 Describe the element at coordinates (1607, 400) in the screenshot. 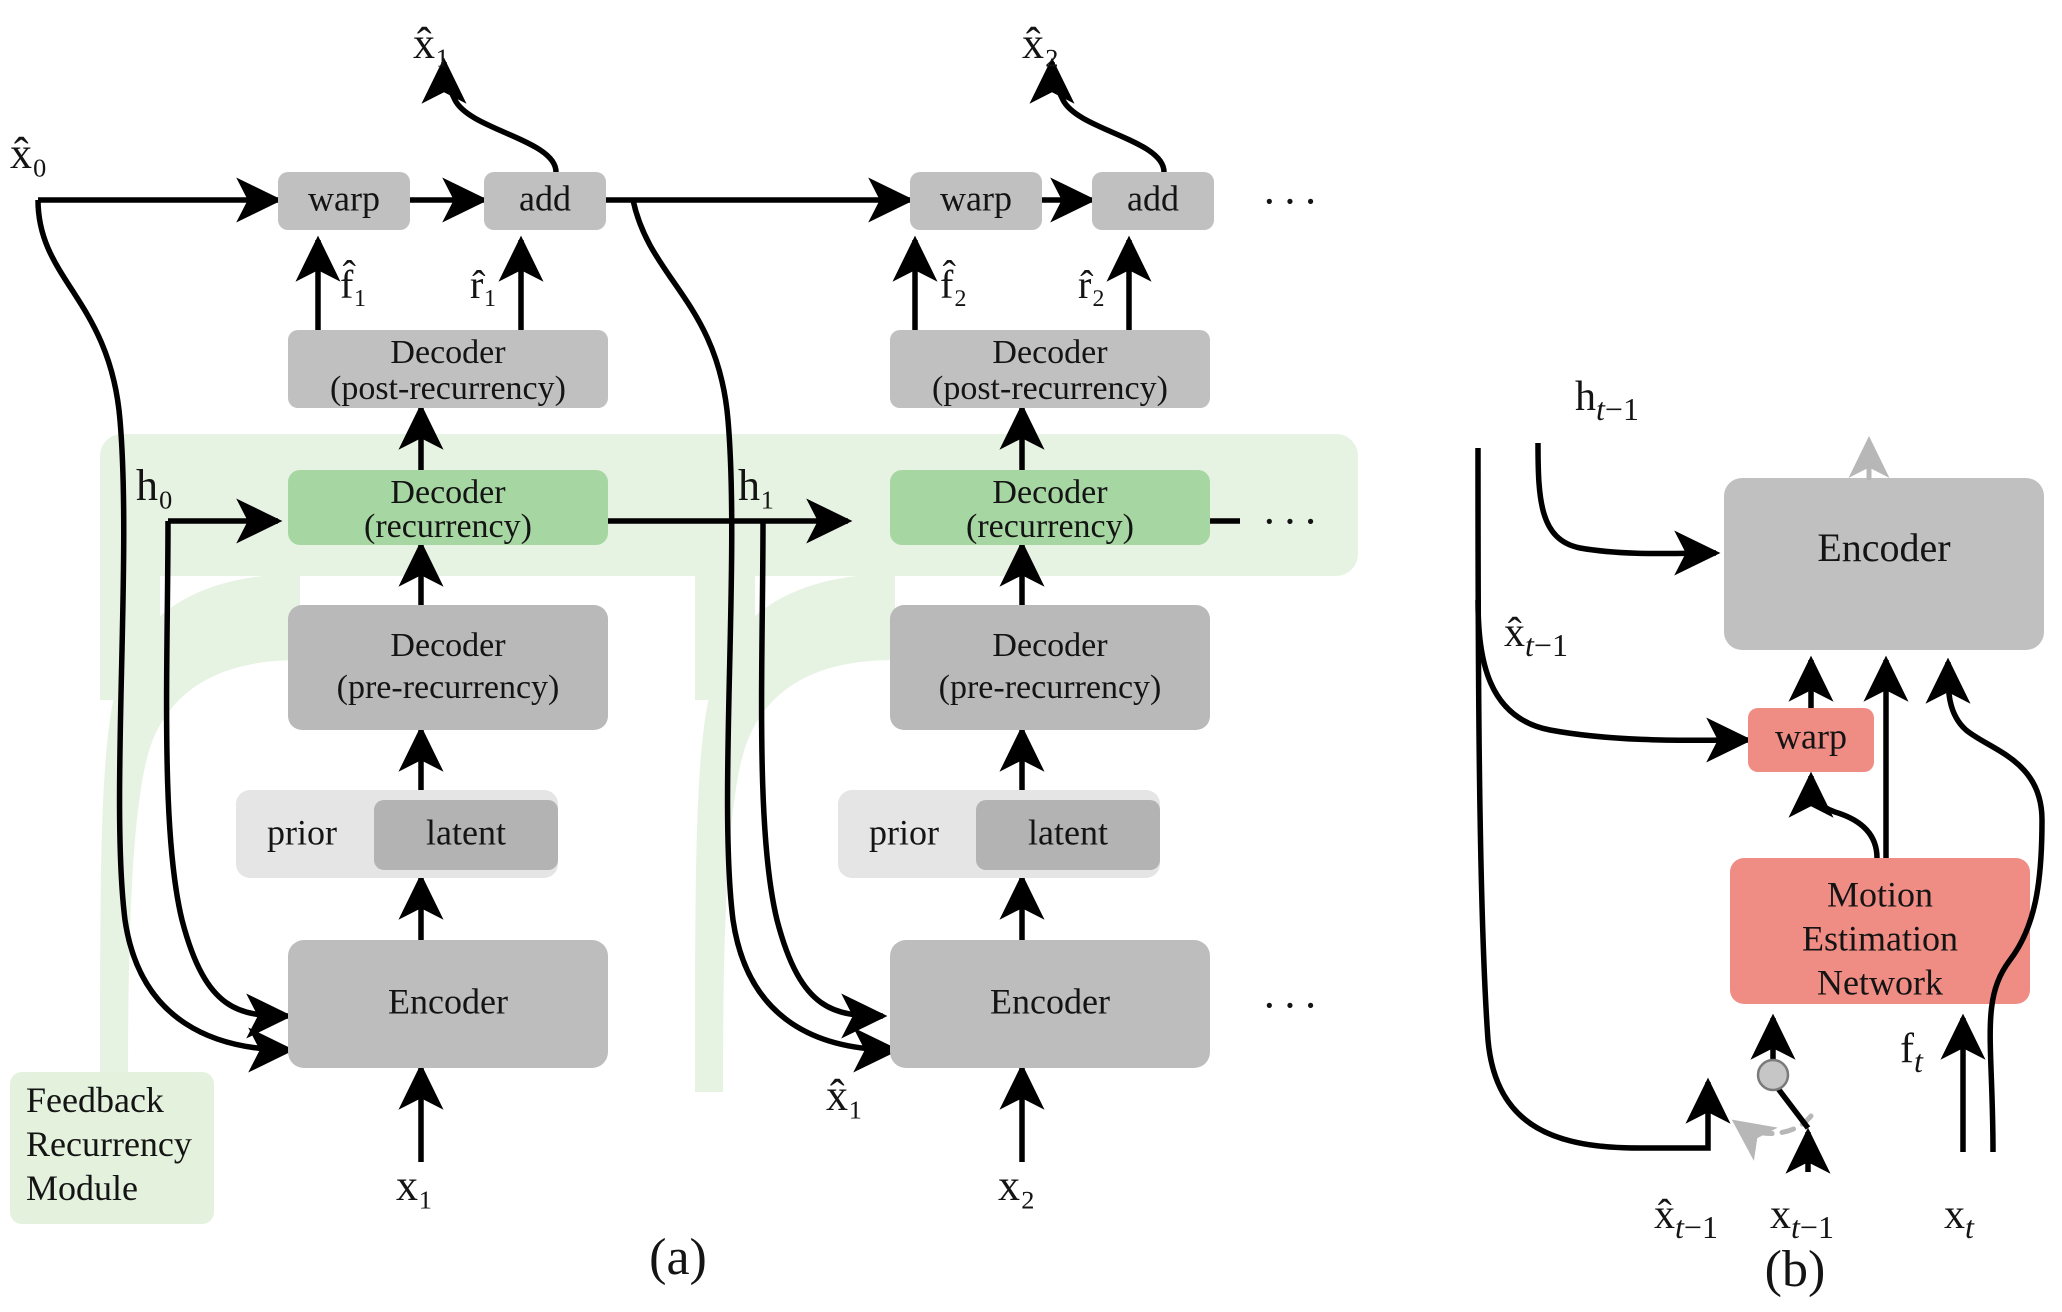

I see `label-h-t-minus-1: ht−1` at that location.